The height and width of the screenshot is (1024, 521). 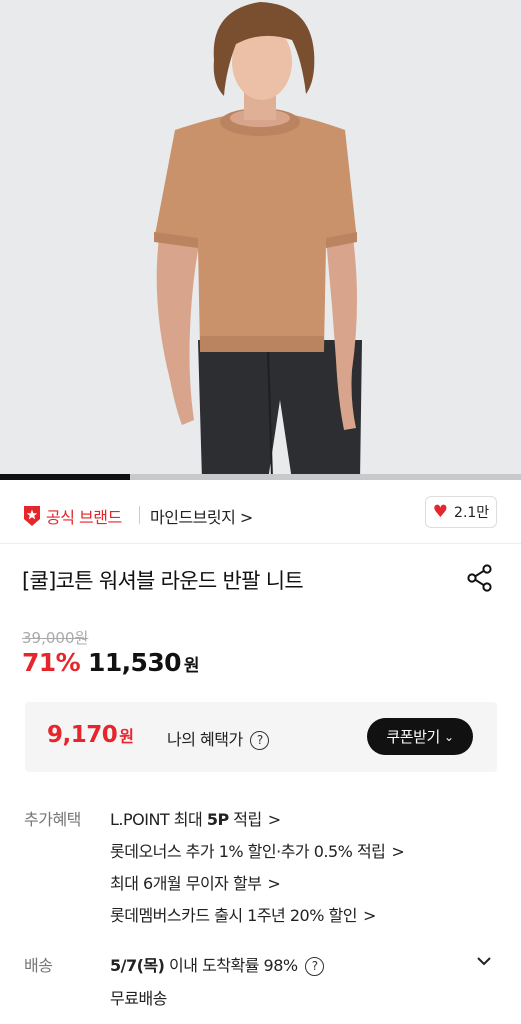 I want to click on product-title: [쿨]코튼 워셔블 라운드 반팔 니트, so click(x=163, y=581).